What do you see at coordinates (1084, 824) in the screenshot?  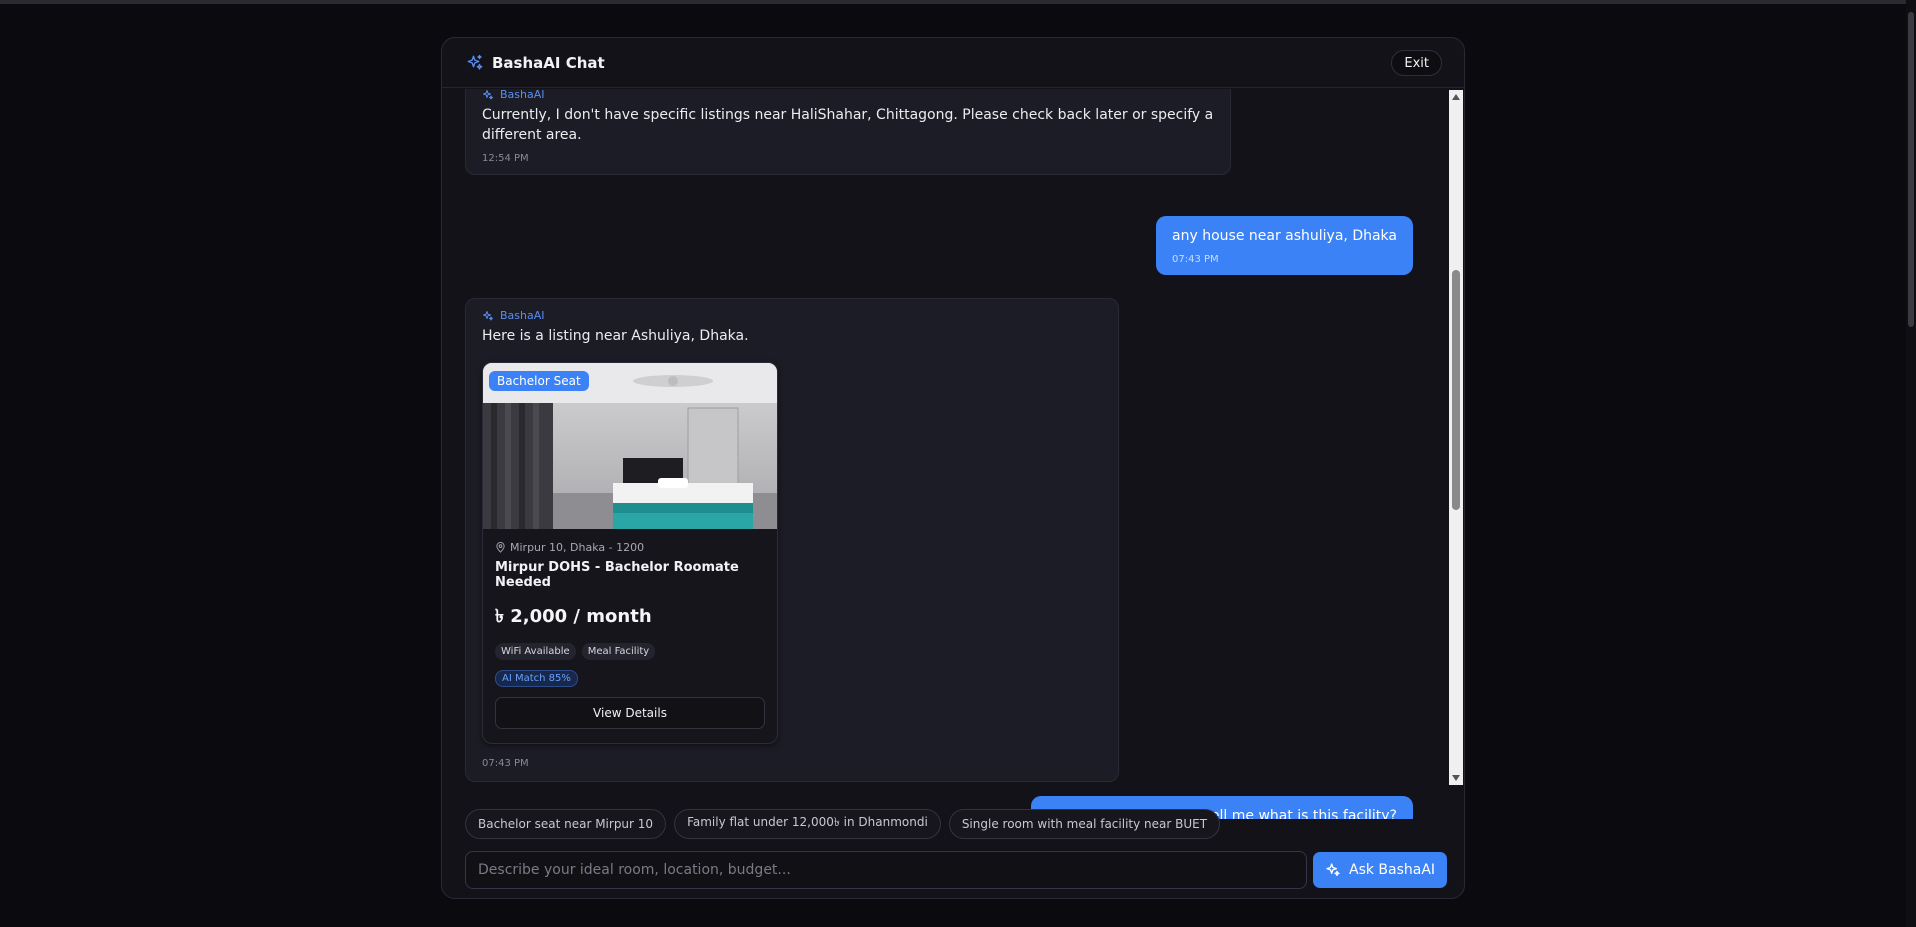 I see `suggestion-chip: Single room with meal facility near BUET` at bounding box center [1084, 824].